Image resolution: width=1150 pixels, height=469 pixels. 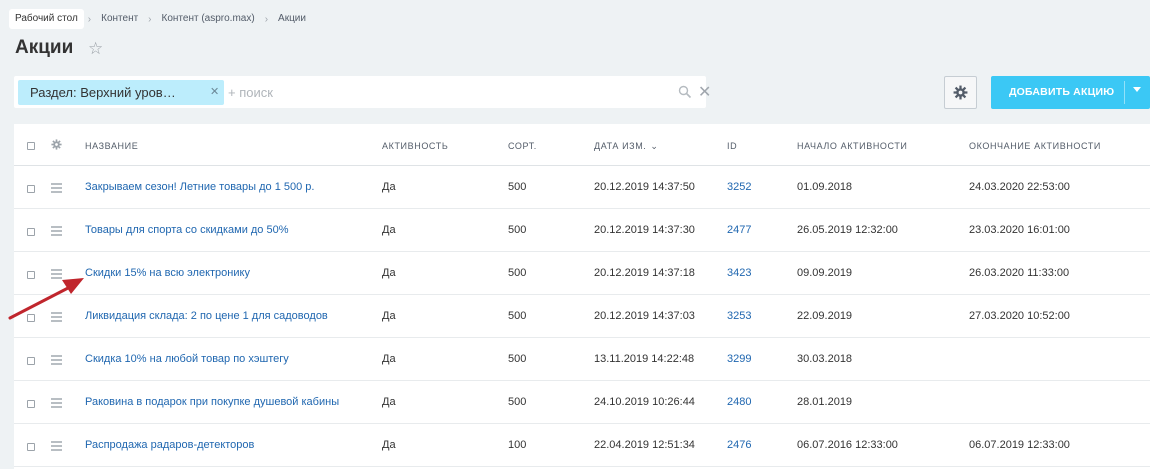 What do you see at coordinates (644, 316) in the screenshot?
I see `cell-modified: 20.12.2019 14:37:03` at bounding box center [644, 316].